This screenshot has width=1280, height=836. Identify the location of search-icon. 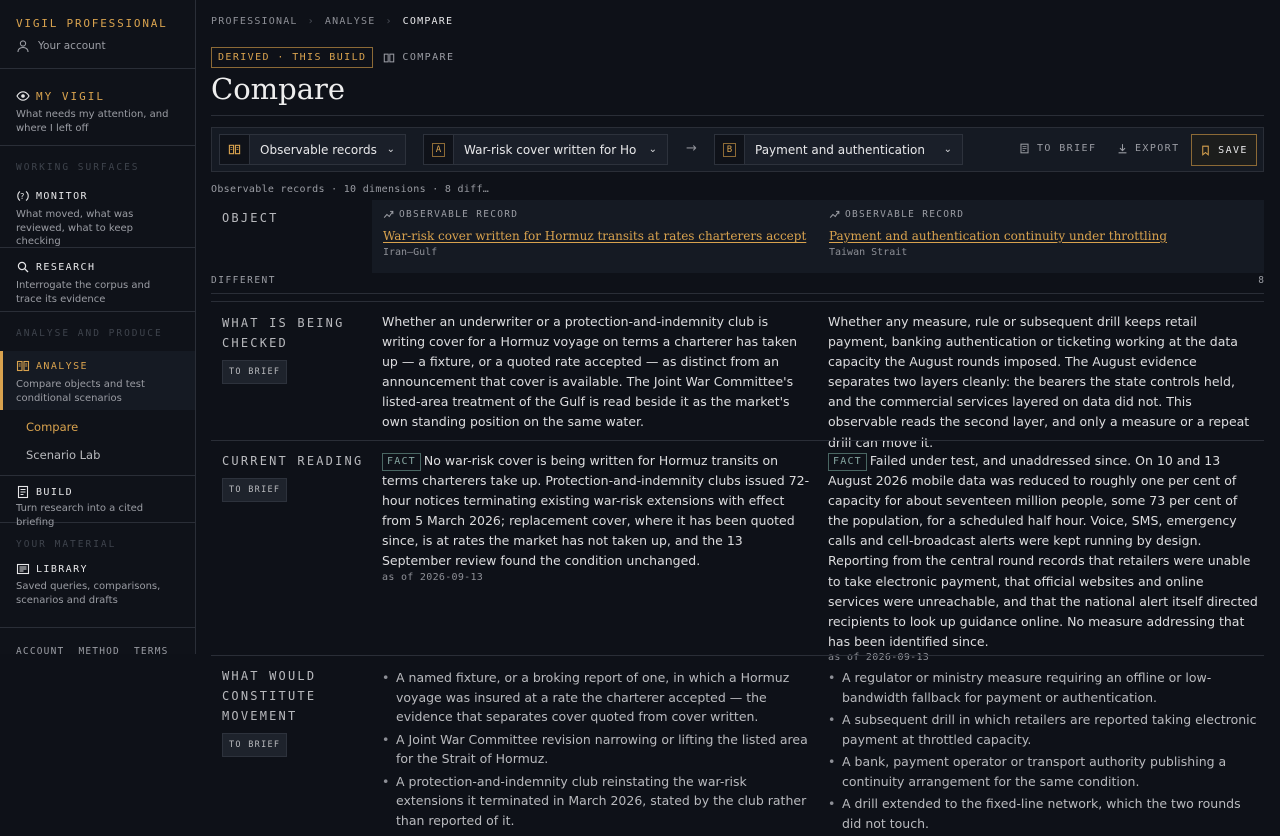
(23, 267).